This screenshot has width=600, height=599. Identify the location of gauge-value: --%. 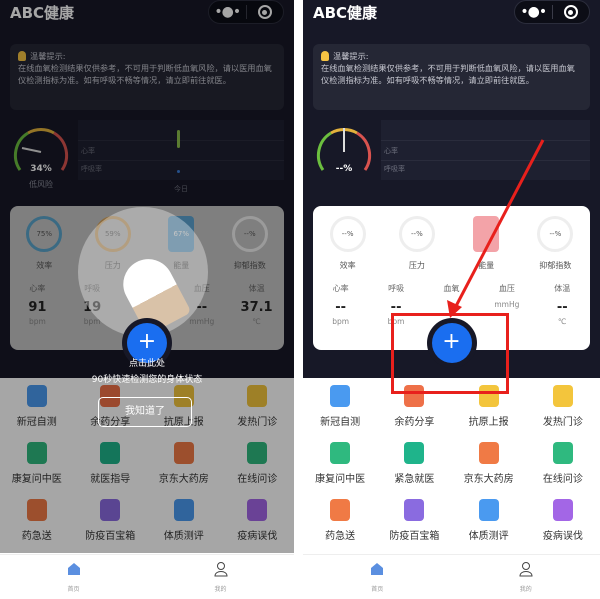
(344, 169).